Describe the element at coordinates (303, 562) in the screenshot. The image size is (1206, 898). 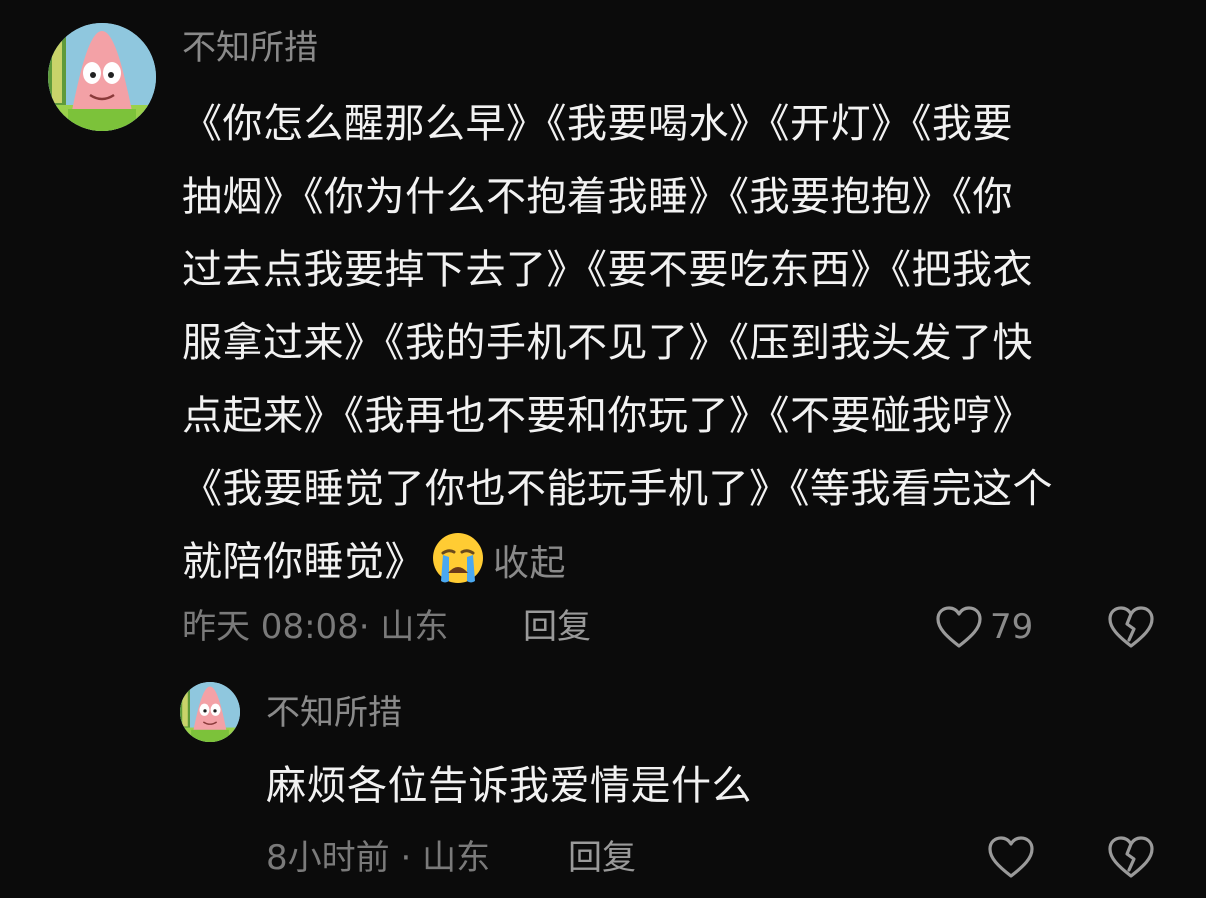
I see `comment-text-line: 就陪你睡觉》` at that location.